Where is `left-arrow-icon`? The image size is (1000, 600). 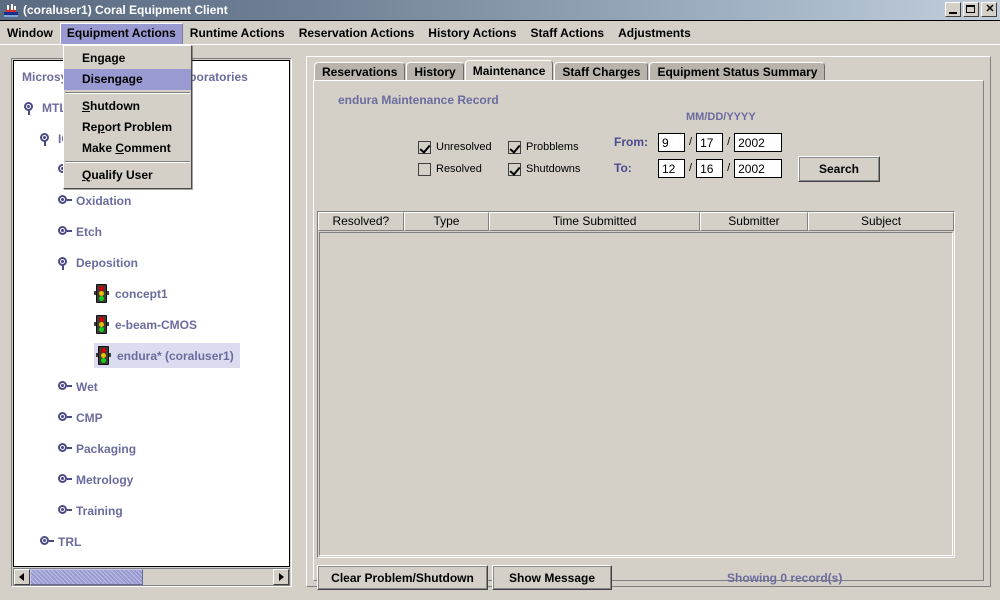
left-arrow-icon is located at coordinates (21, 577).